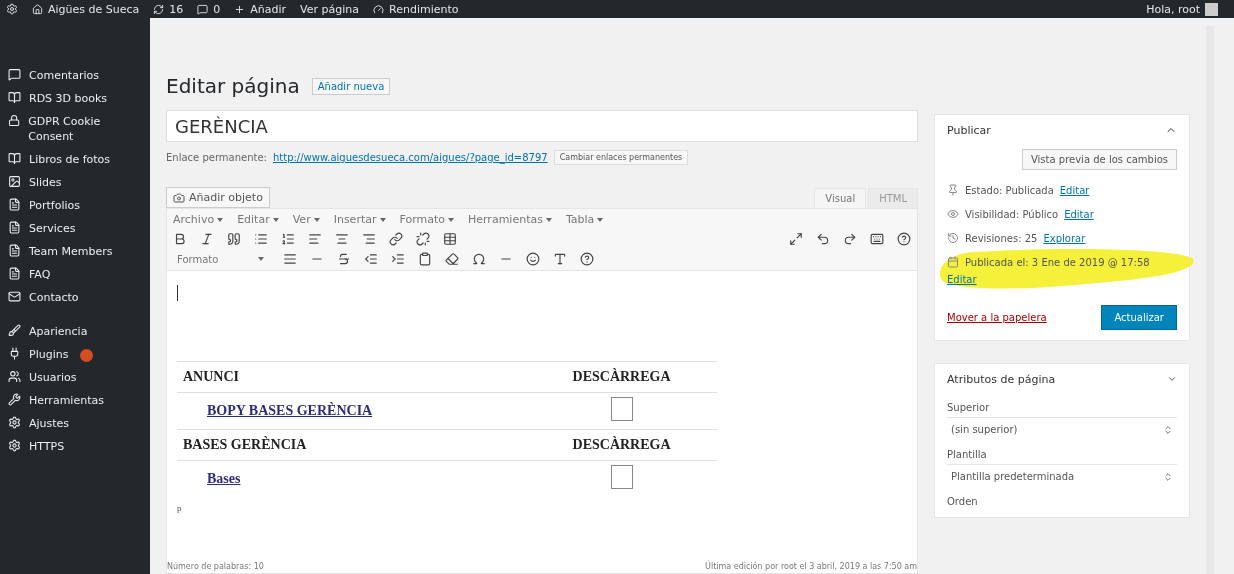 The image size is (1234, 574). I want to click on keyboard-icon, so click(877, 239).